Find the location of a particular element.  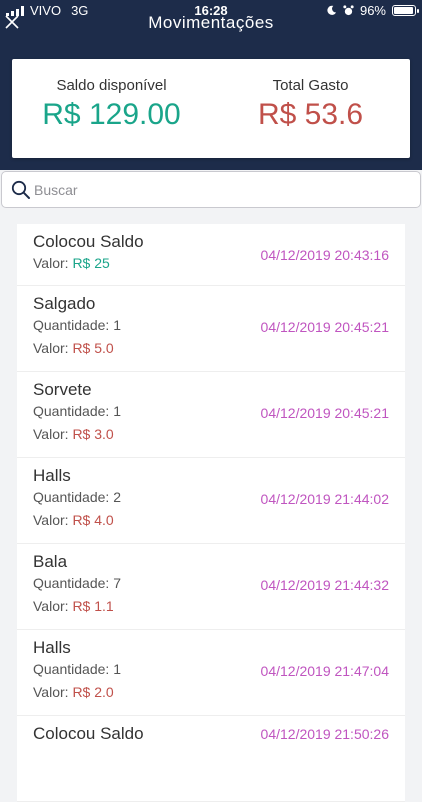

balance-value: R$ 129.00 is located at coordinates (111, 114).